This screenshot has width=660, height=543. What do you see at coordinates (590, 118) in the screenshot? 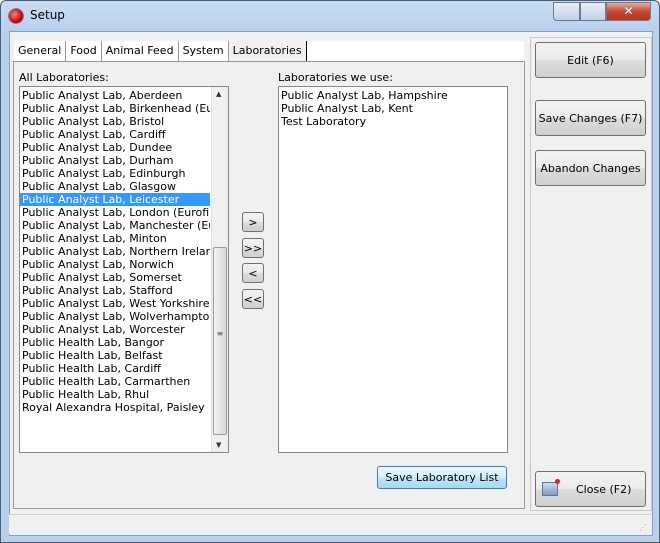
I see `save-changes-button: Save Changes (F7)` at bounding box center [590, 118].